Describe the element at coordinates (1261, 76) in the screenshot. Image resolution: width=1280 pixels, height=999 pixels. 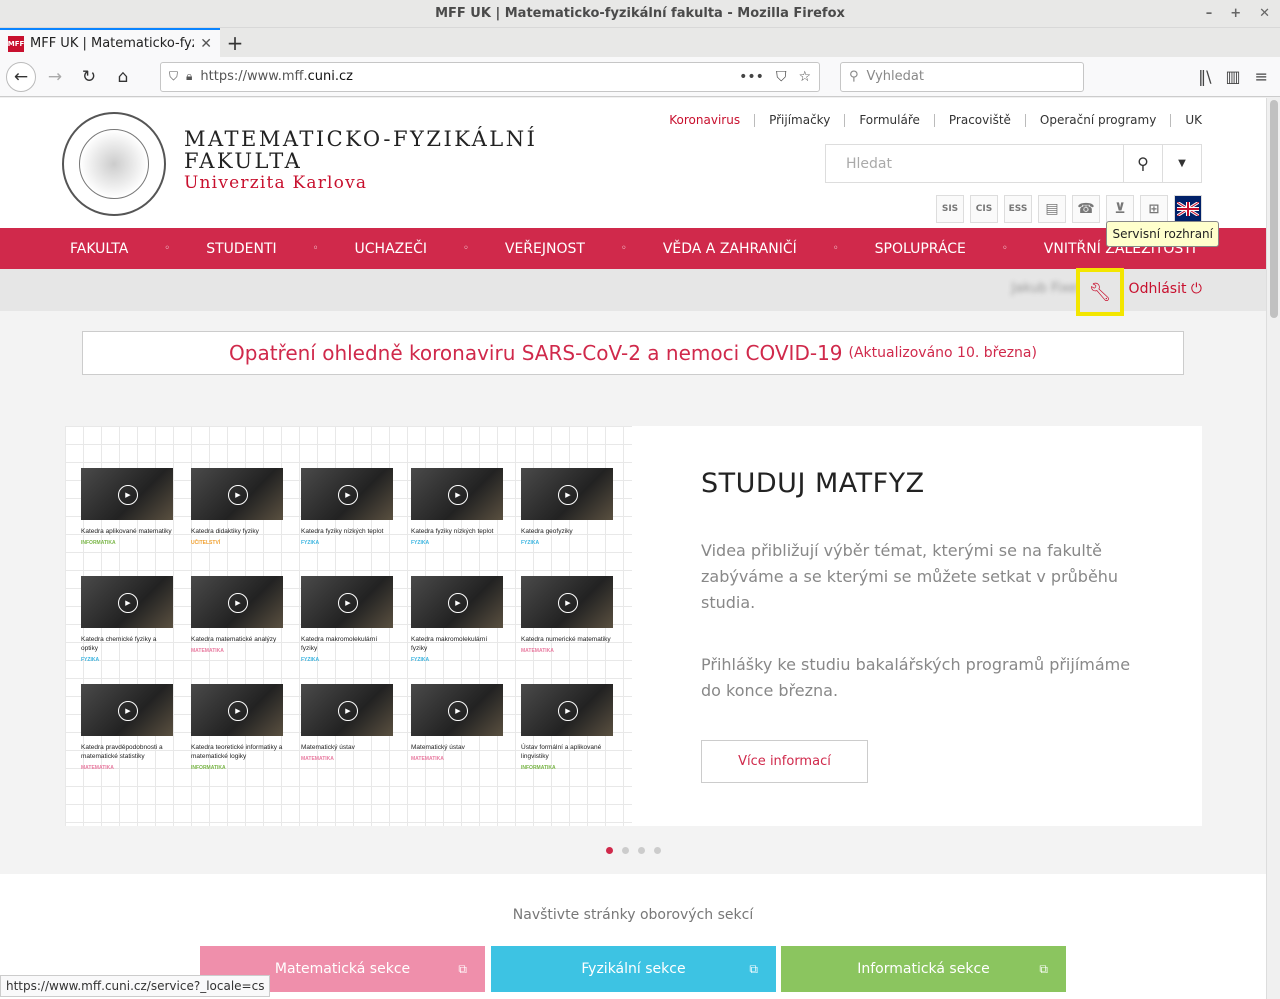
I see `menu-icon: ≡` at that location.